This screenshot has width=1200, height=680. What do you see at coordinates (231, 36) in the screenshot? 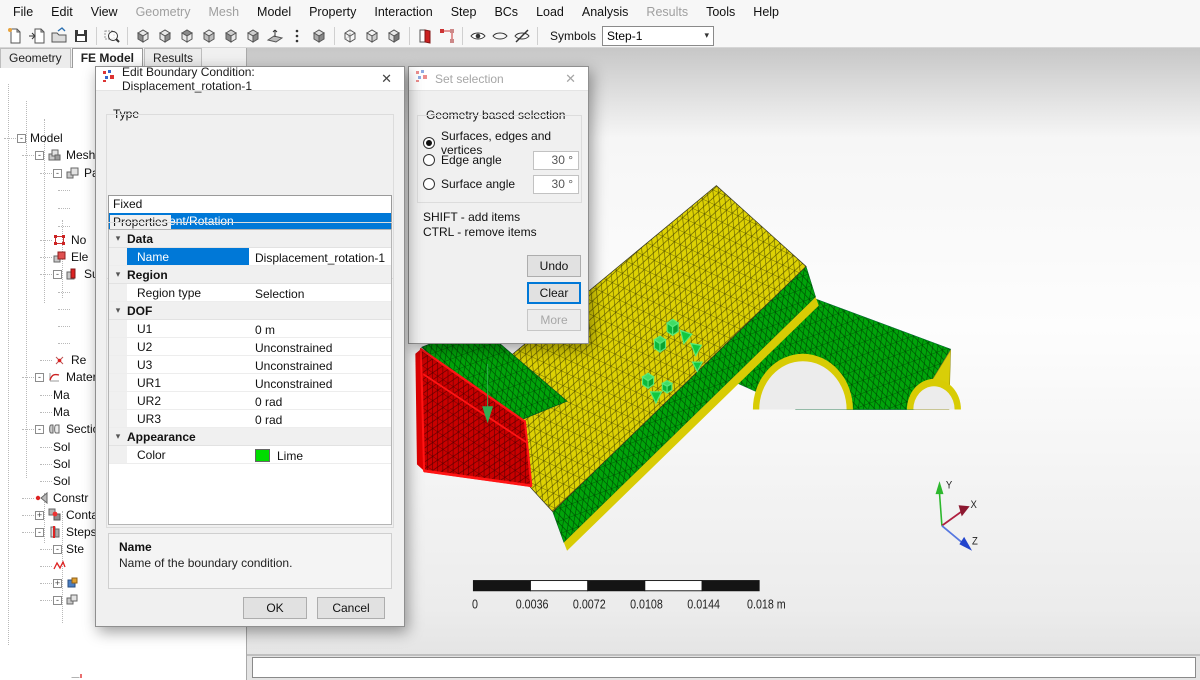
I see `view-left-icon` at bounding box center [231, 36].